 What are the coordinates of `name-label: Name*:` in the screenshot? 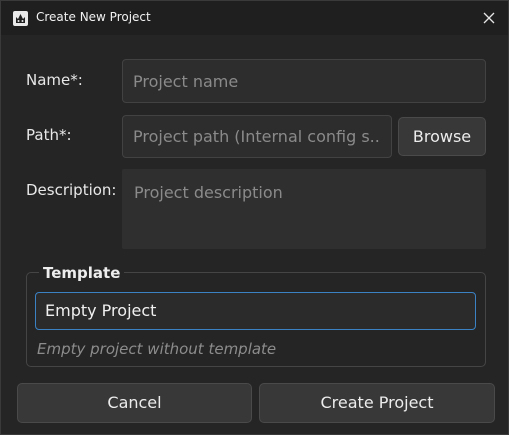 It's located at (54, 80).